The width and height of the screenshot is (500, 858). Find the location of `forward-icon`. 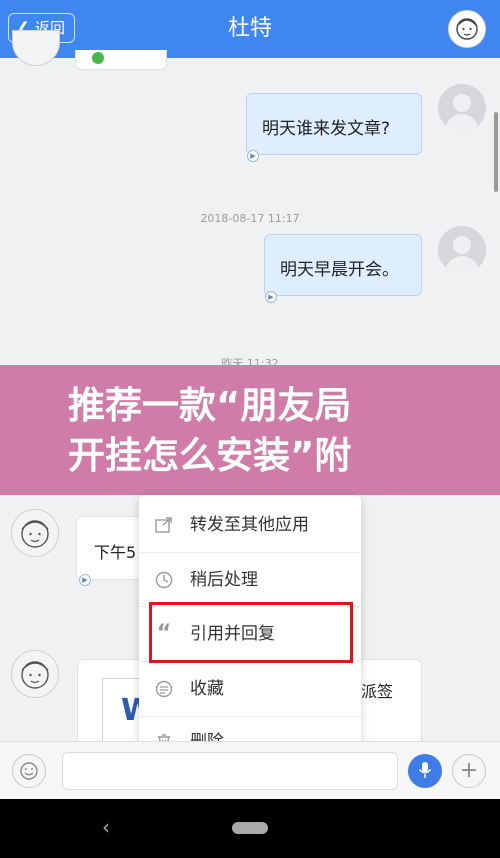

forward-icon is located at coordinates (164, 525).